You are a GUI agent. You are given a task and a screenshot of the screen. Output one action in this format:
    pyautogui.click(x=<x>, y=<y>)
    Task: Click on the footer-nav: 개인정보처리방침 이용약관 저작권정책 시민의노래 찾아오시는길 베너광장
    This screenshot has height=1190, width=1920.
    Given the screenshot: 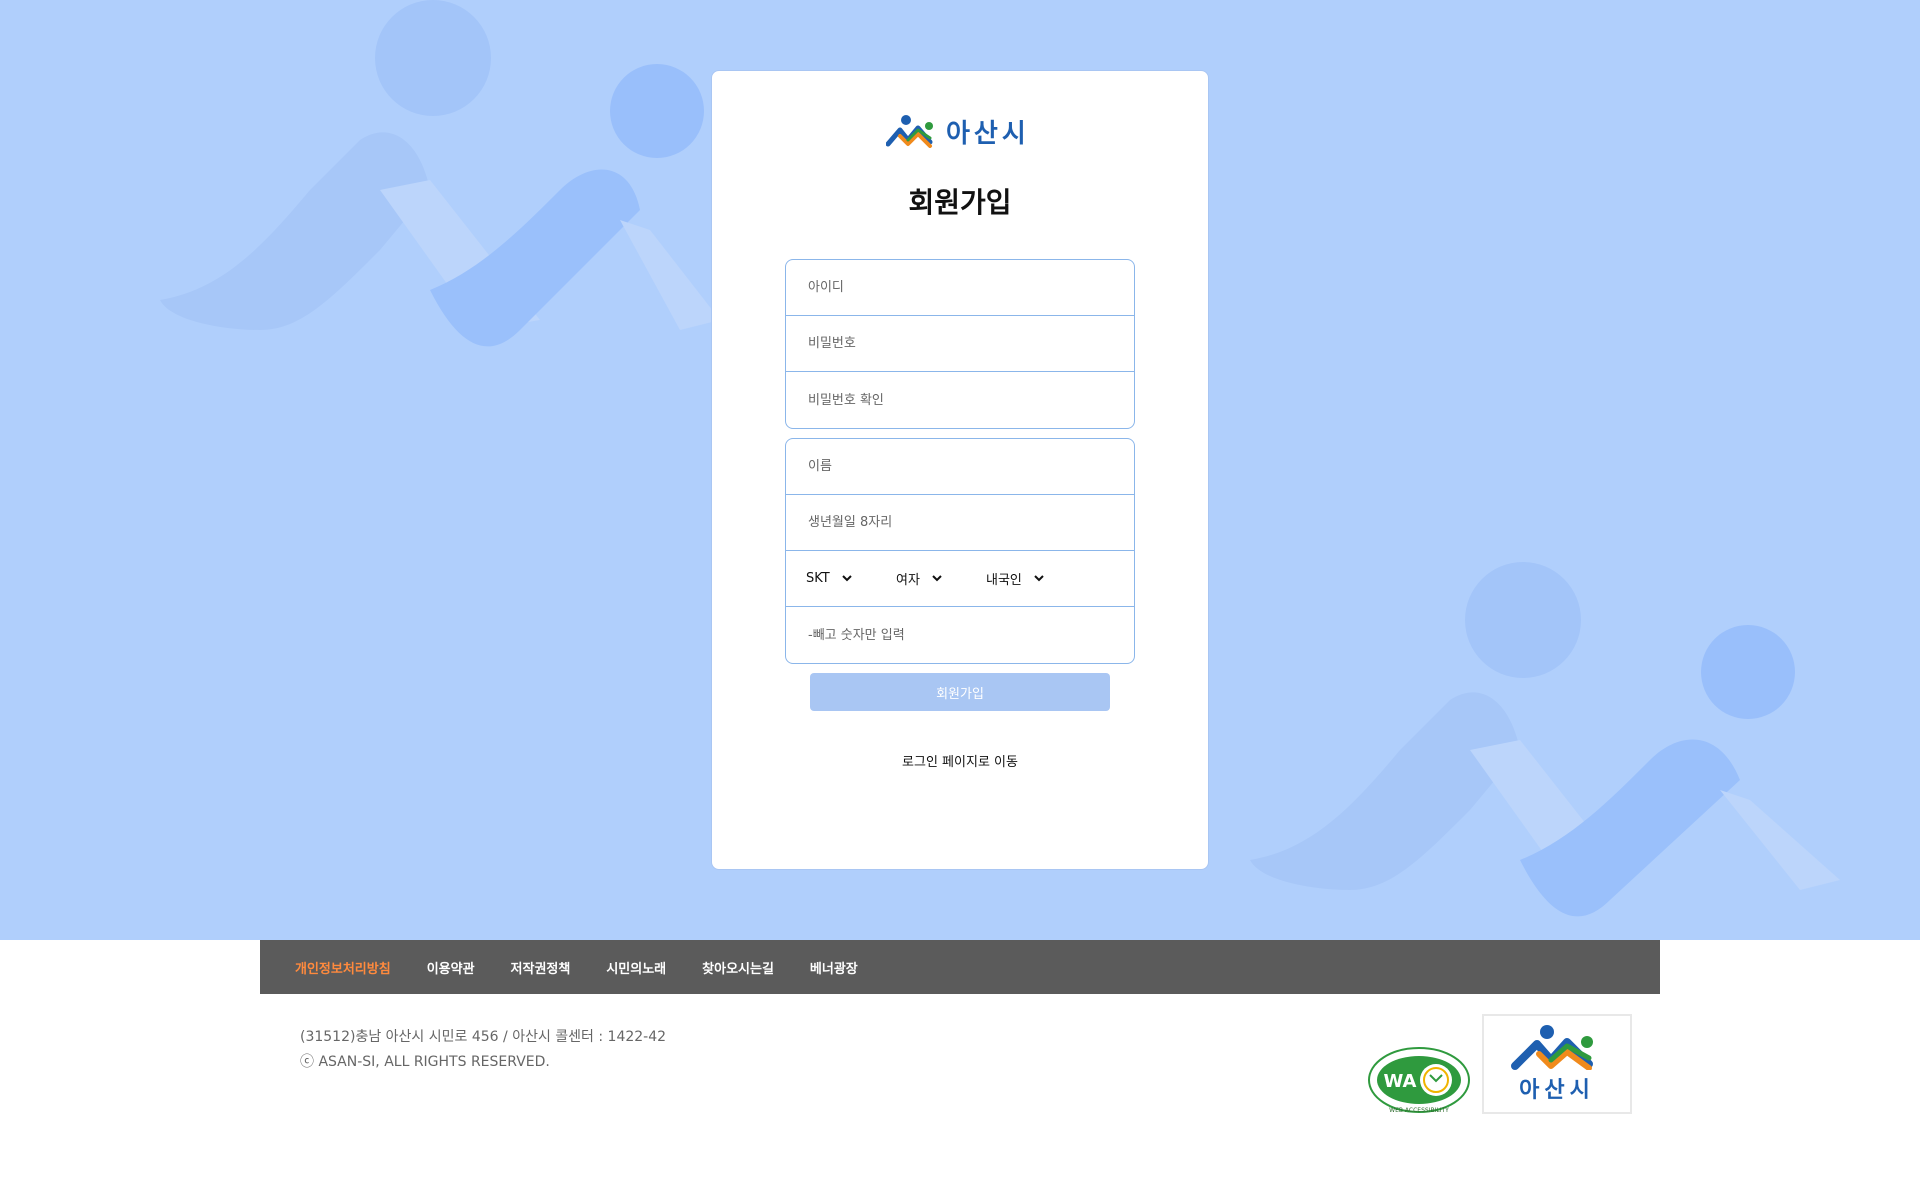 What is the action you would take?
    pyautogui.click(x=960, y=967)
    